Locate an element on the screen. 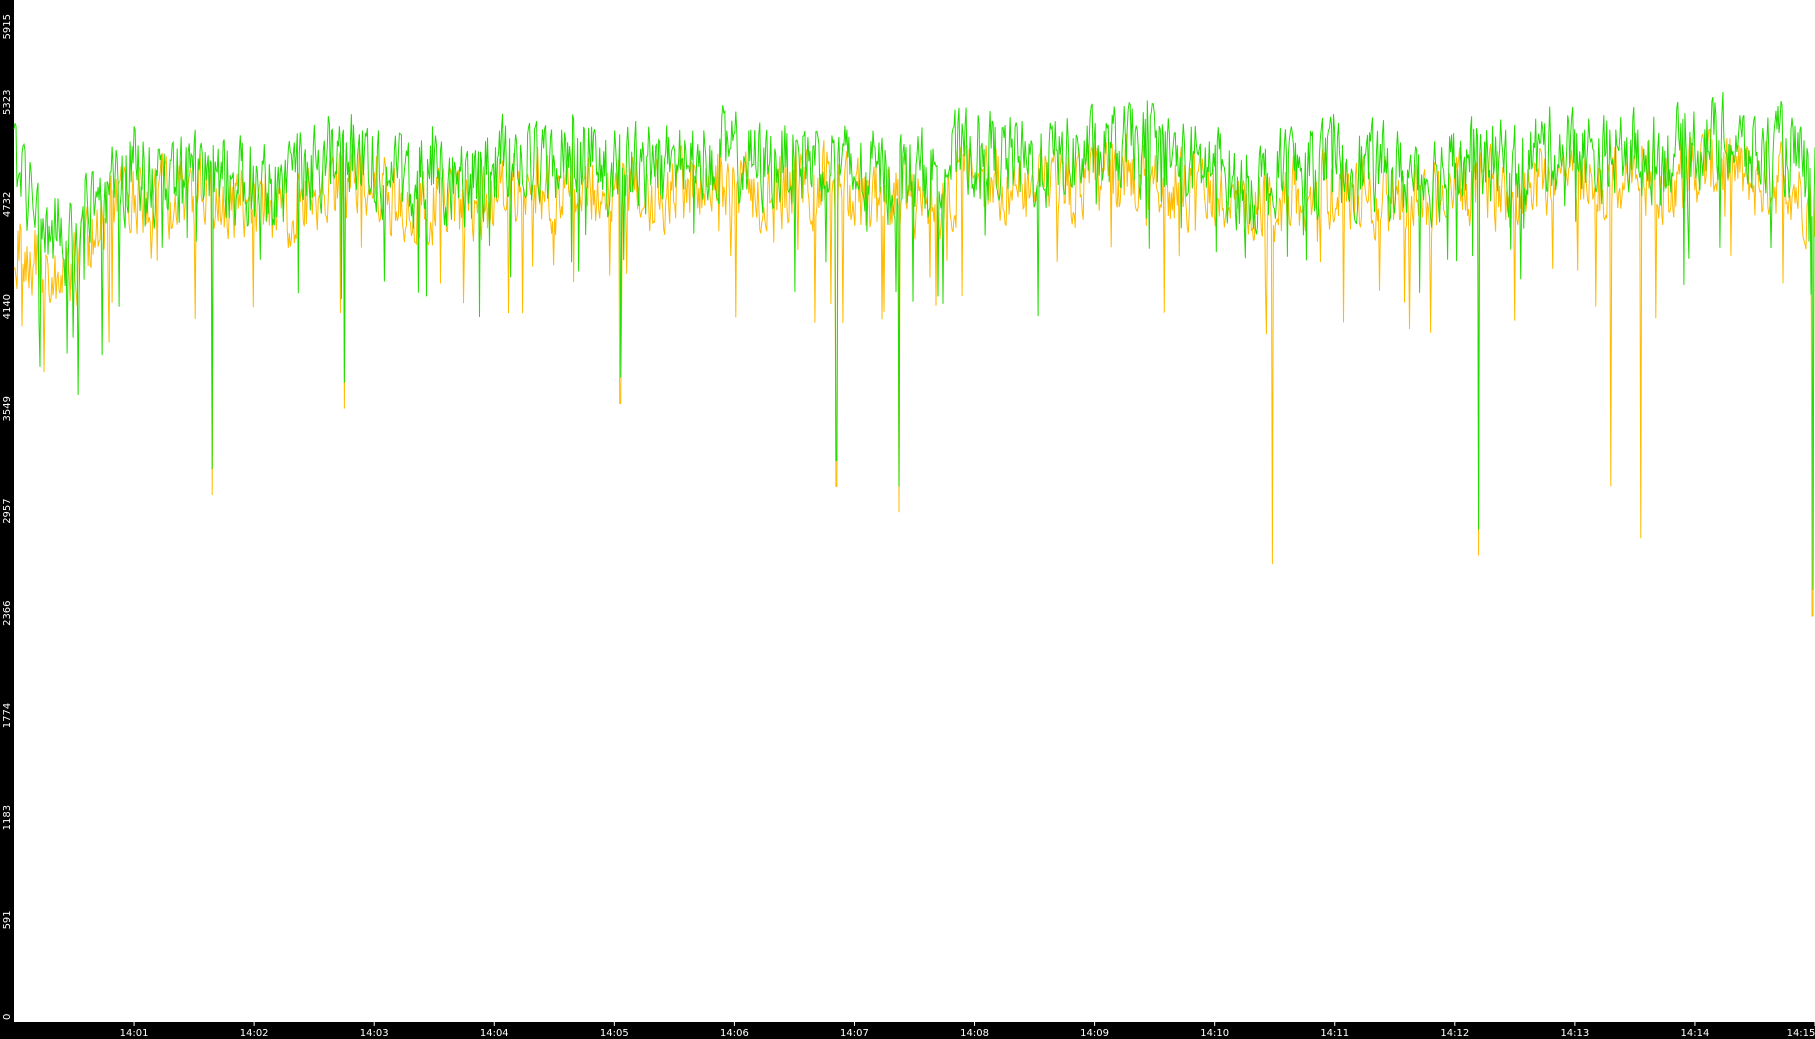  x-tick-label: 14:09 is located at coordinates (1094, 1033).